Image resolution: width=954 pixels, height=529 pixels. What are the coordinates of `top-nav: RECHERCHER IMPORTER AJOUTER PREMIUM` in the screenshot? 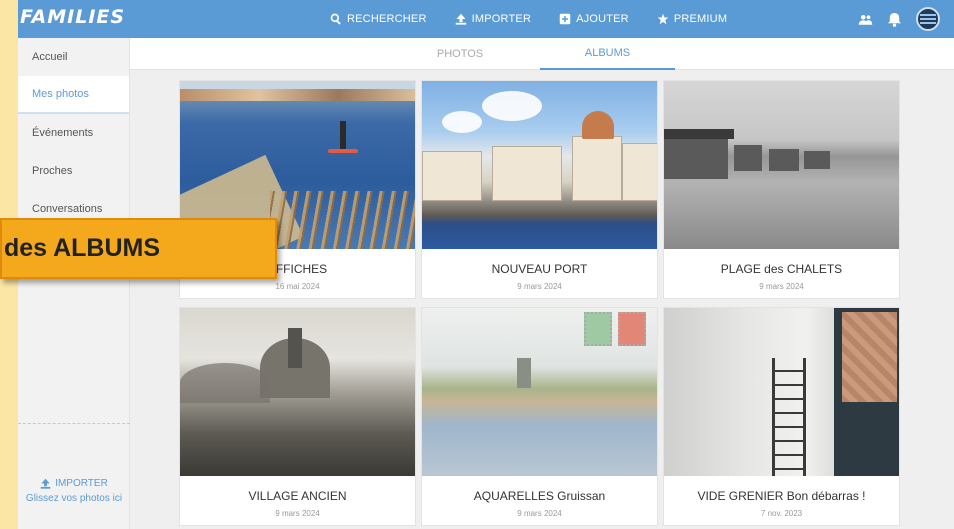 It's located at (528, 19).